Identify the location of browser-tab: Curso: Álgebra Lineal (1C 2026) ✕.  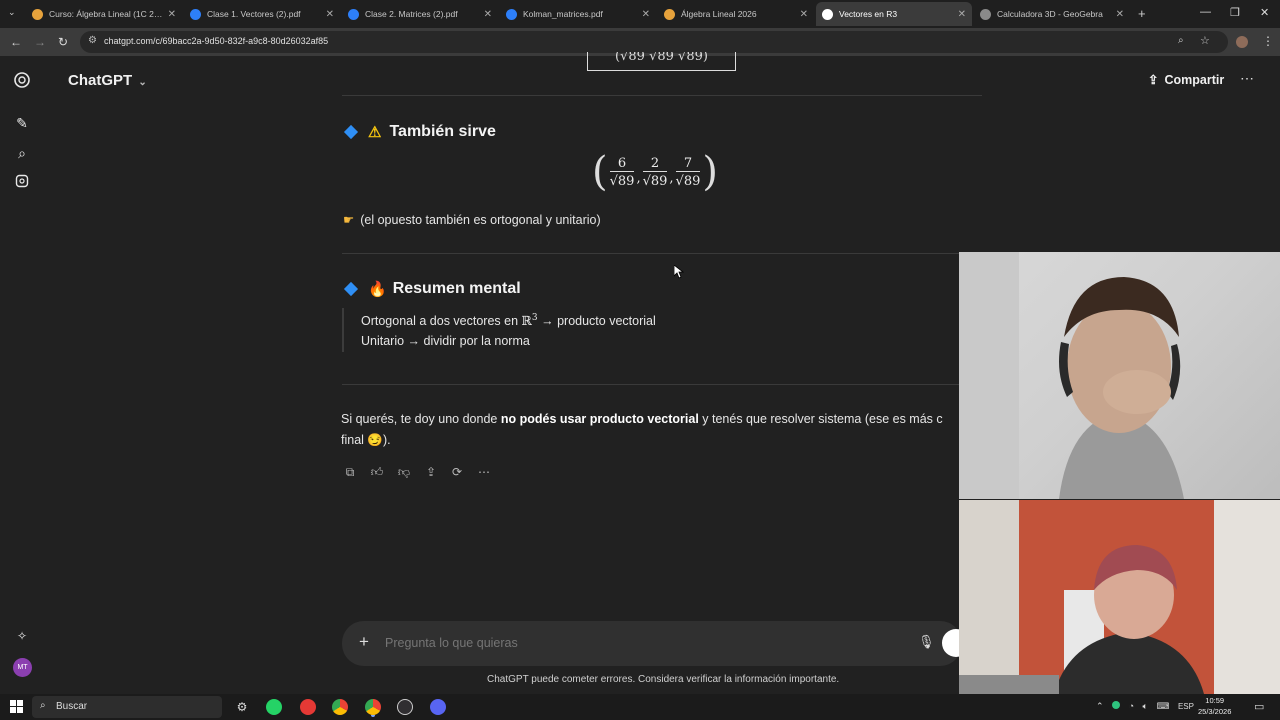
(104, 14).